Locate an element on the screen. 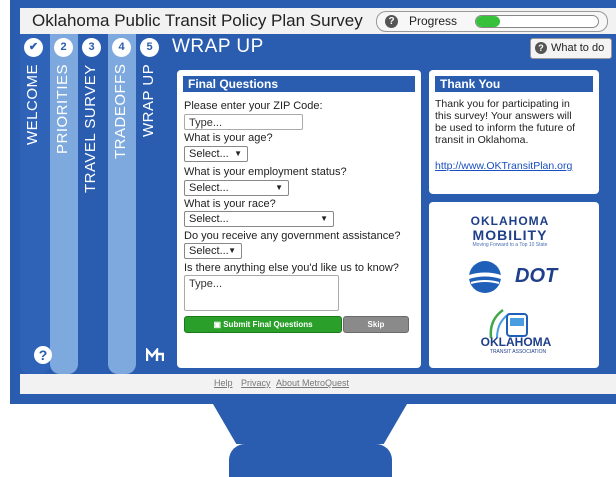 Image resolution: width=616 pixels, height=477 pixels. age-select: Select... ▼ is located at coordinates (216, 154).